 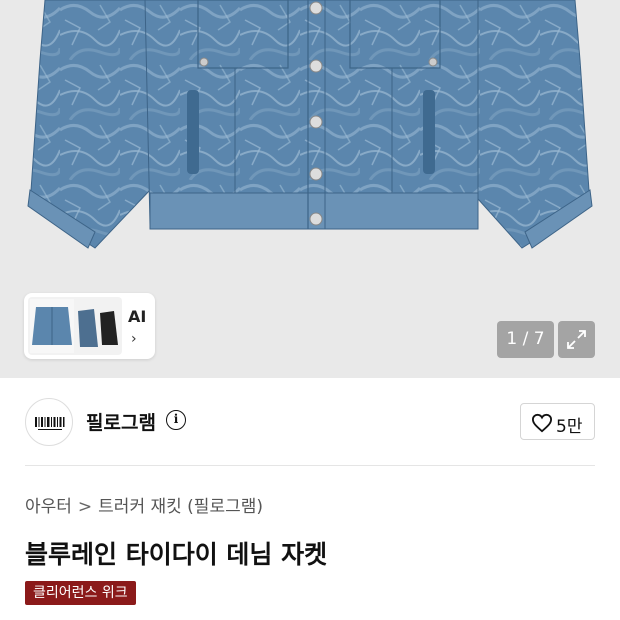 I want to click on info-icon: i, so click(x=176, y=420).